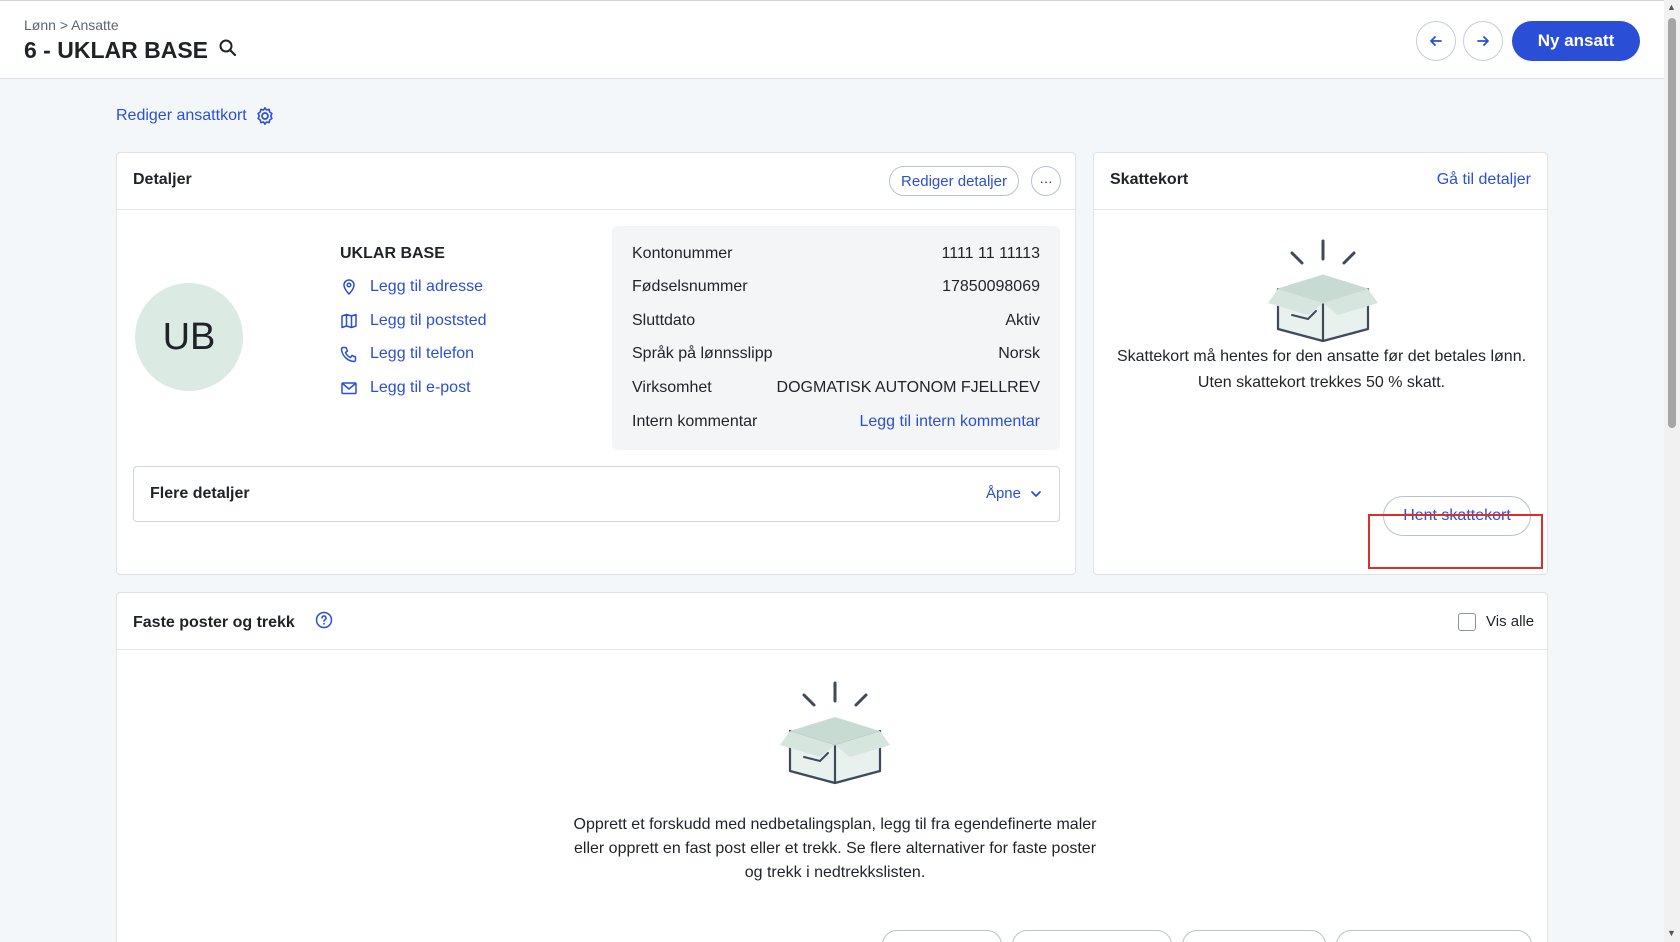  I want to click on arrow-right-icon, so click(1483, 41).